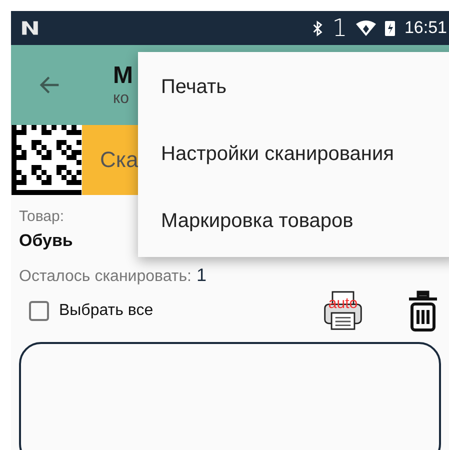  Describe the element at coordinates (201, 275) in the screenshot. I see `remaining-count: 1` at that location.